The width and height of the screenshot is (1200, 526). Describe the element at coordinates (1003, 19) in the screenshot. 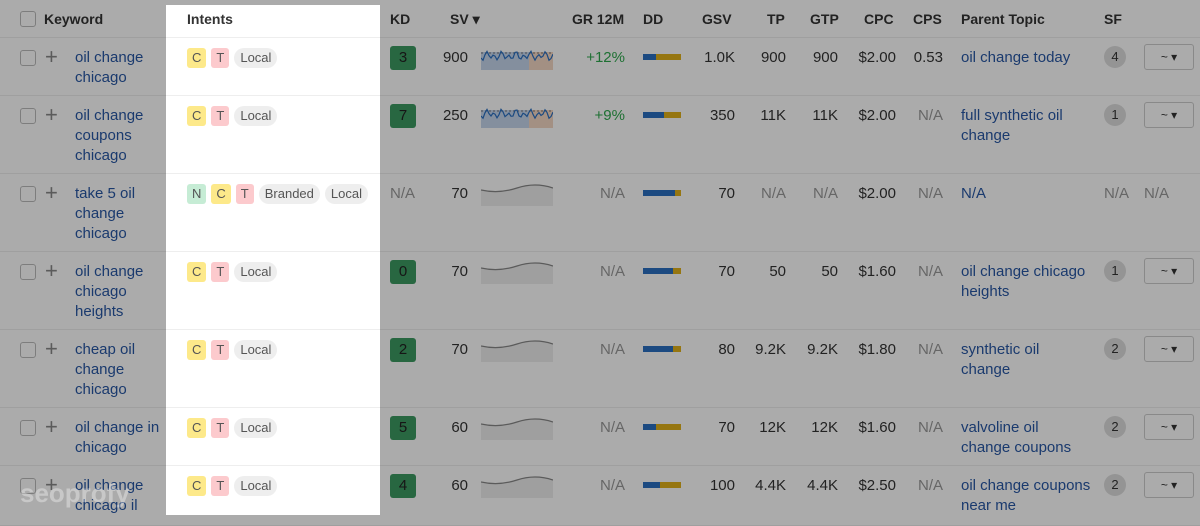

I see `col-parent-topic: Parent Topic` at that location.